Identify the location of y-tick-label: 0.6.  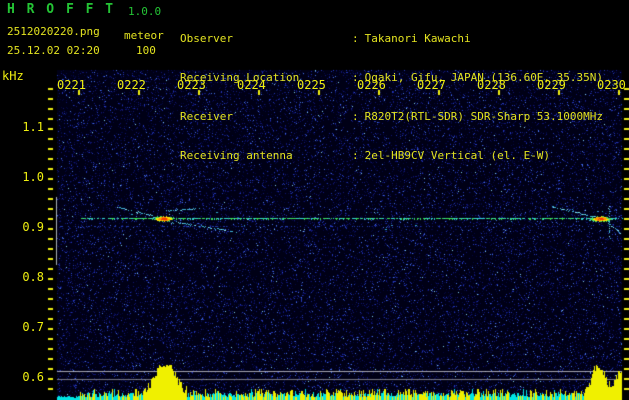
(33, 377).